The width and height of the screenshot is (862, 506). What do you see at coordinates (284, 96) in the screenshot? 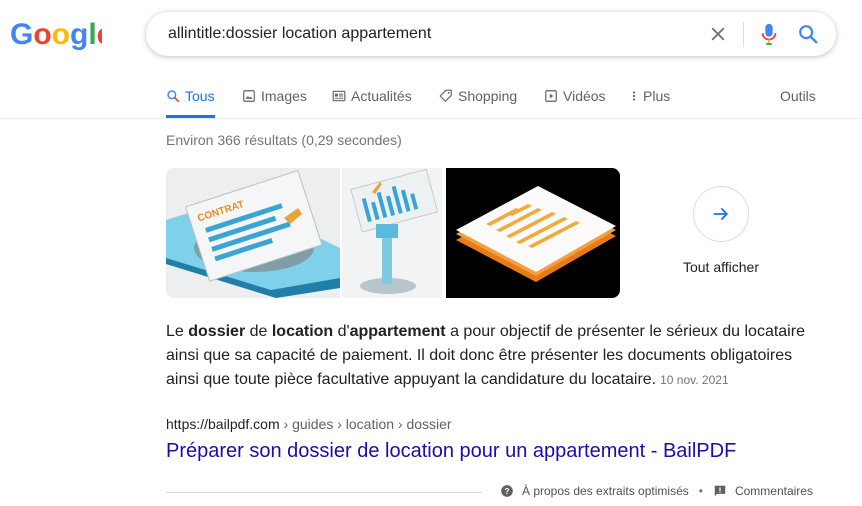
I see `tab-label: Images` at bounding box center [284, 96].